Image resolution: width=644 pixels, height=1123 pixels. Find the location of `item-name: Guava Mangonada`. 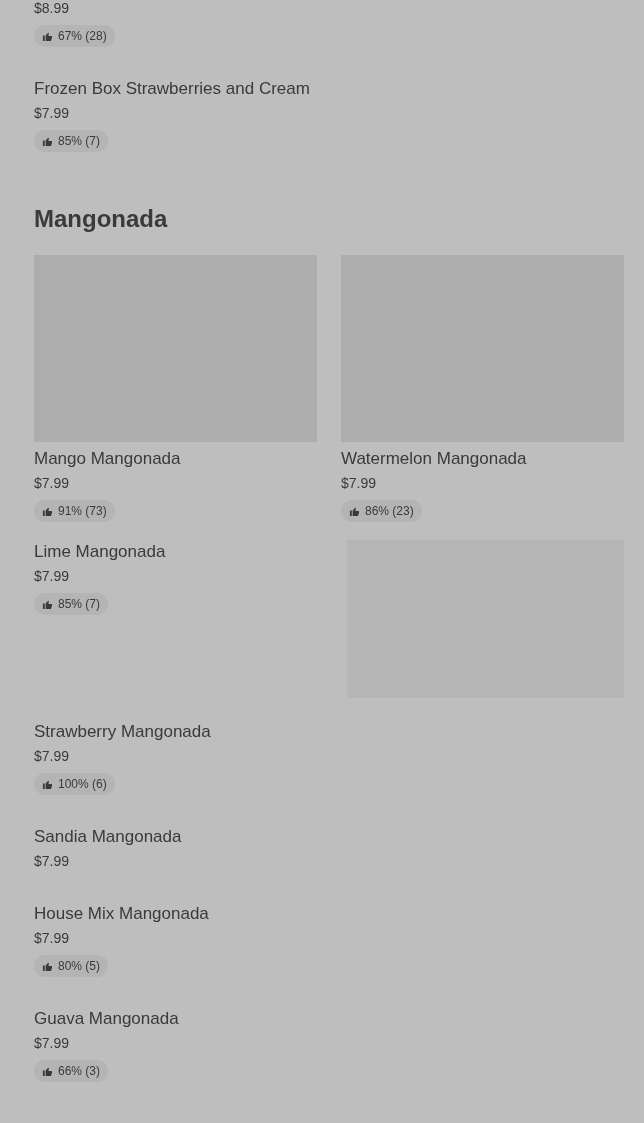

item-name: Guava Mangonada is located at coordinates (106, 1019).